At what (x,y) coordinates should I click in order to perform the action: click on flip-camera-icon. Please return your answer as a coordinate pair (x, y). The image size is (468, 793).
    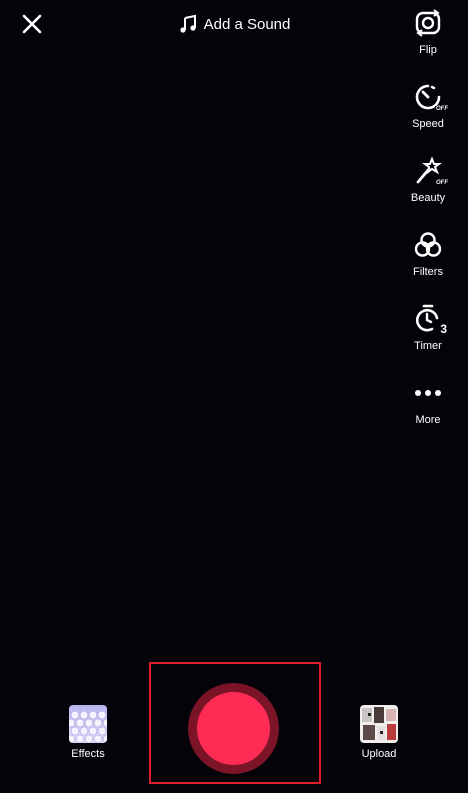
    Looking at the image, I should click on (428, 23).